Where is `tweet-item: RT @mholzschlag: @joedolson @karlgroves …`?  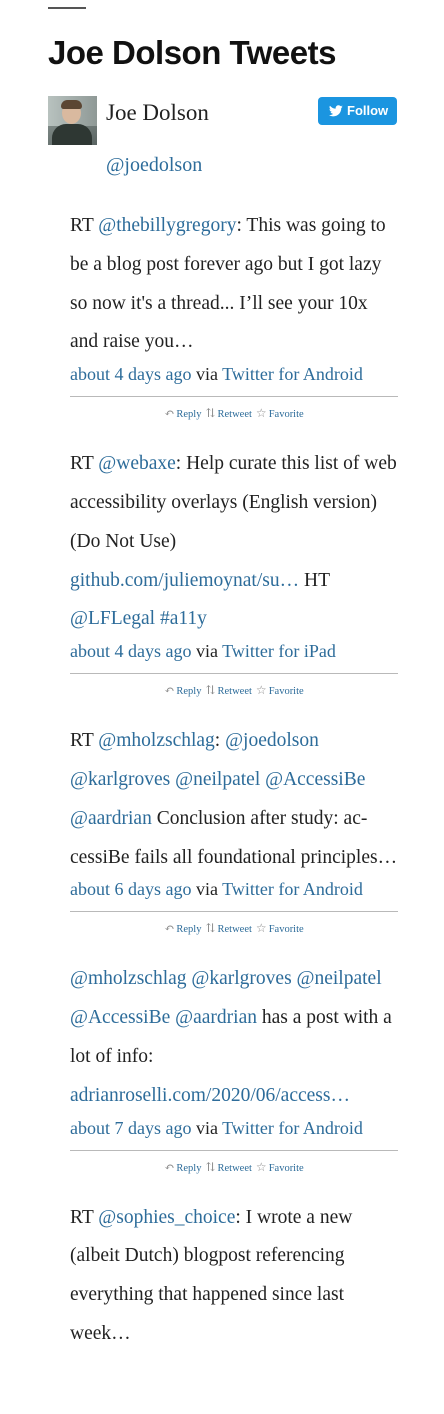 tweet-item: RT @mholzschlag: @joedolson @karlgroves … is located at coordinates (234, 829).